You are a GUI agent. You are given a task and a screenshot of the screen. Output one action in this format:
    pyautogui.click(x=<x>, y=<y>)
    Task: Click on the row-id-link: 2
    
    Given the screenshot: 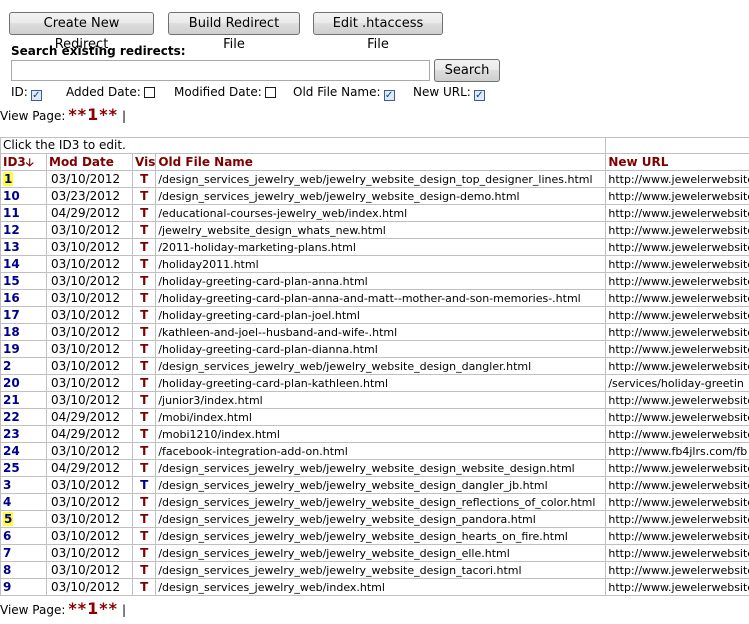 What is the action you would take?
    pyautogui.click(x=7, y=366)
    